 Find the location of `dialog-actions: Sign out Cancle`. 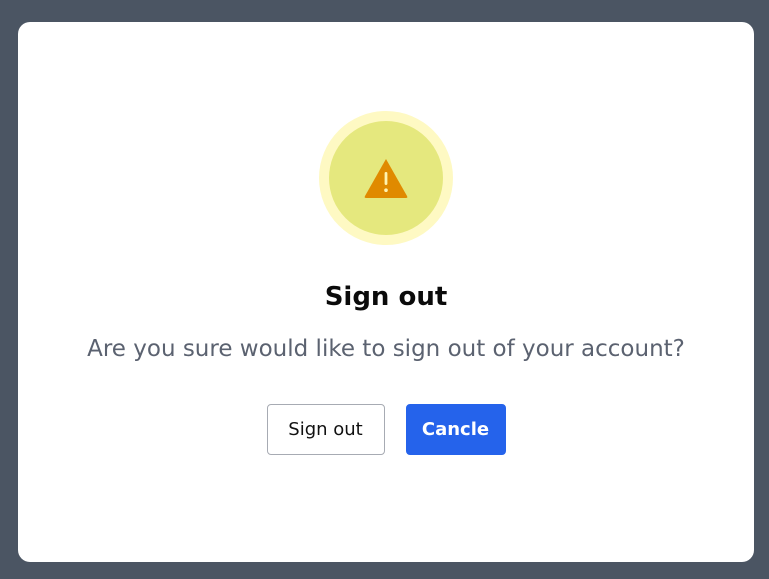

dialog-actions: Sign out Cancle is located at coordinates (386, 429).